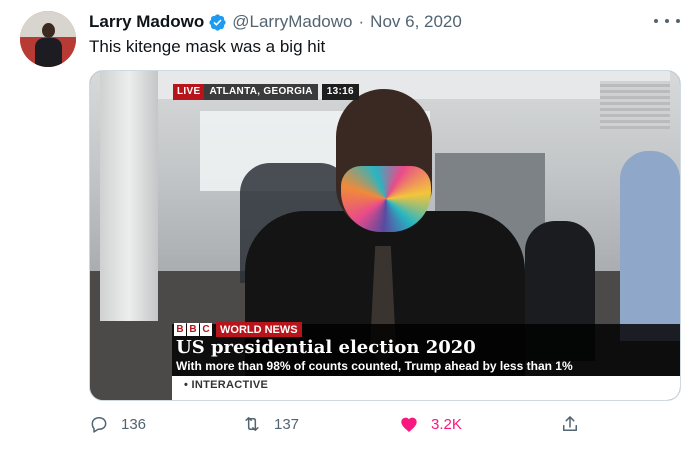  I want to click on retweet-icon, so click(252, 424).